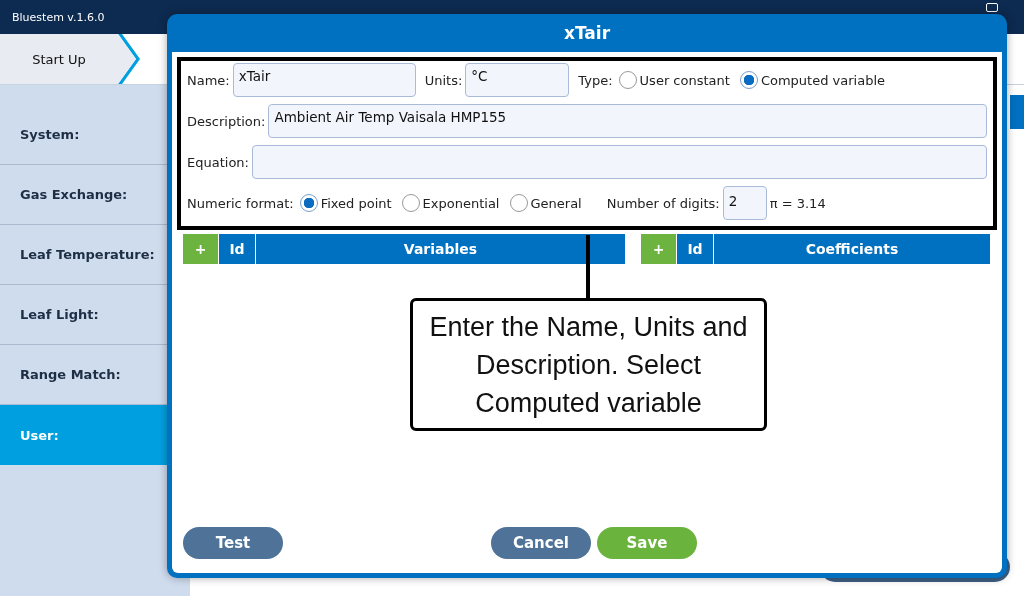 Image resolution: width=1024 pixels, height=596 pixels. Describe the element at coordinates (440, 249) in the screenshot. I see `column-header: Variables` at that location.